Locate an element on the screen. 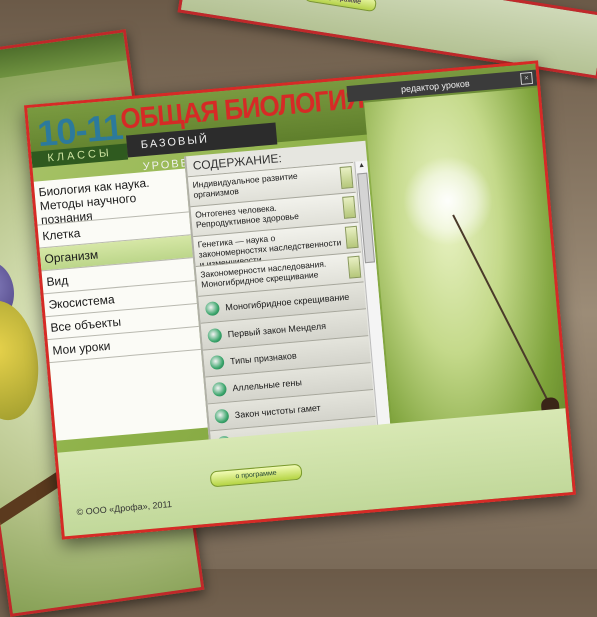 Image resolution: width=597 pixels, height=617 pixels. lesson-label: Закон чистоты гамет is located at coordinates (278, 411).